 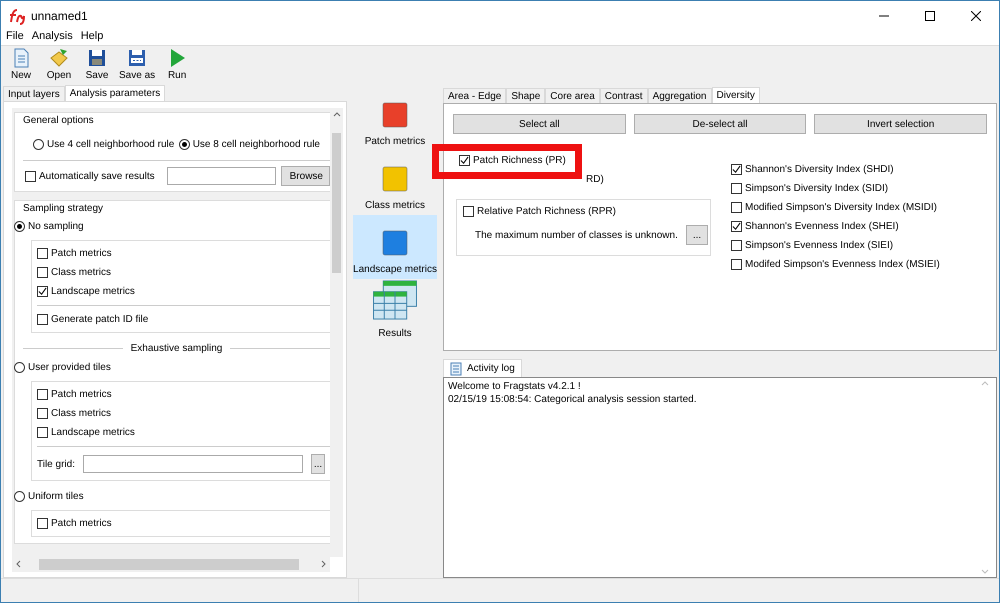 What do you see at coordinates (395, 311) in the screenshot?
I see `nav-item: Results` at bounding box center [395, 311].